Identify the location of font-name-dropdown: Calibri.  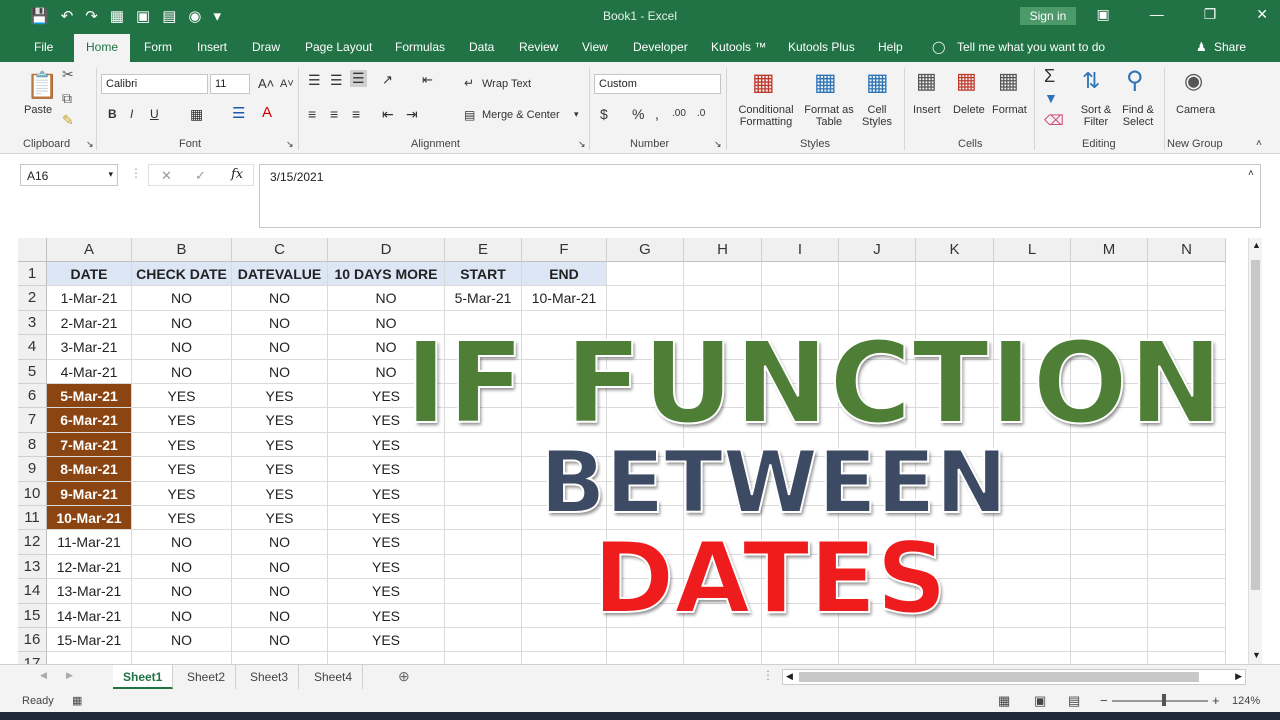
(154, 84).